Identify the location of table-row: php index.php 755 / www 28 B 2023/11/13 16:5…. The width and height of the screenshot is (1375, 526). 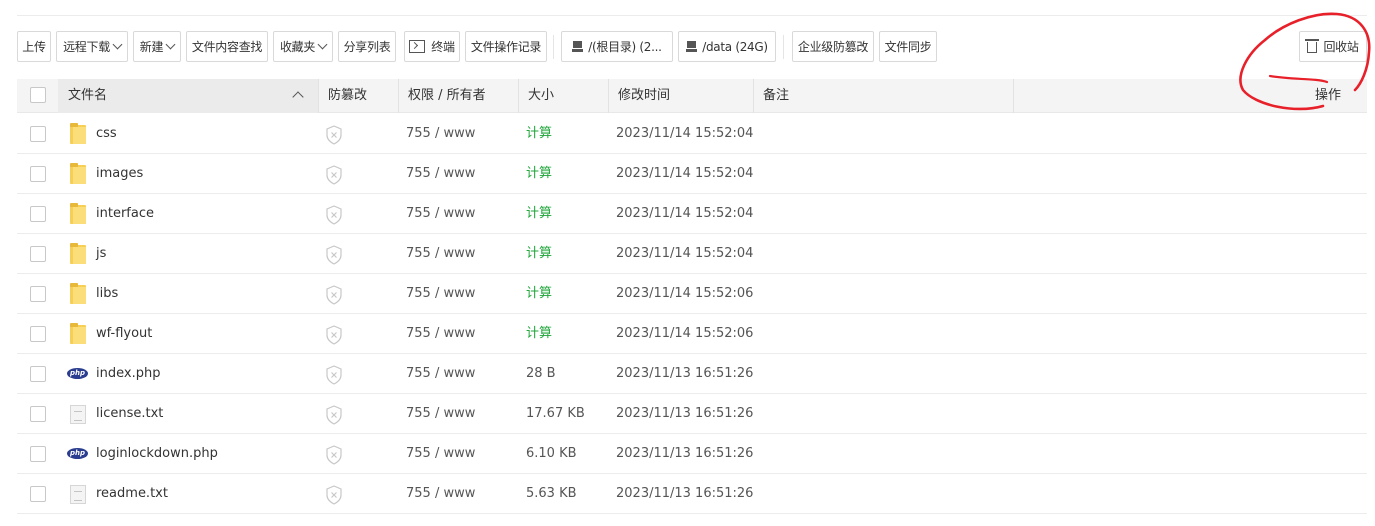
(692, 374).